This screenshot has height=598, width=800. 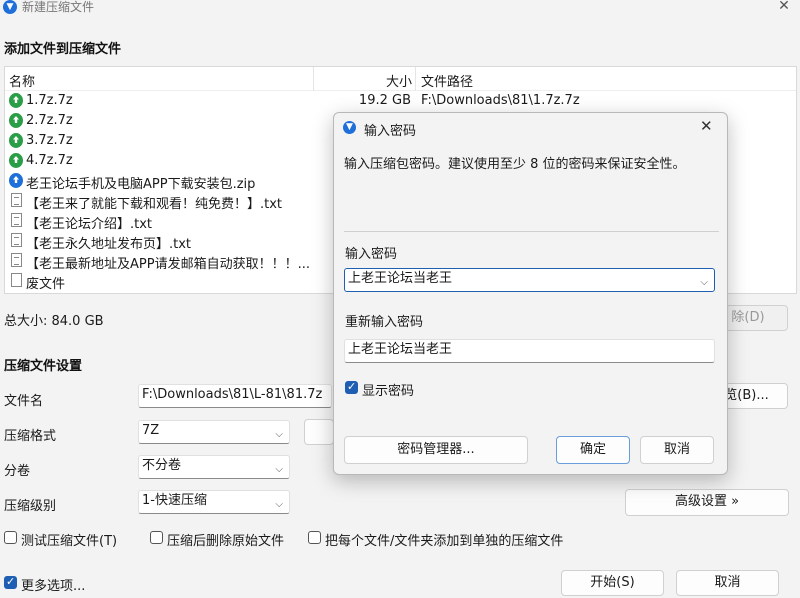 What do you see at coordinates (390, 131) in the screenshot?
I see `dialog-title: 输入密码` at bounding box center [390, 131].